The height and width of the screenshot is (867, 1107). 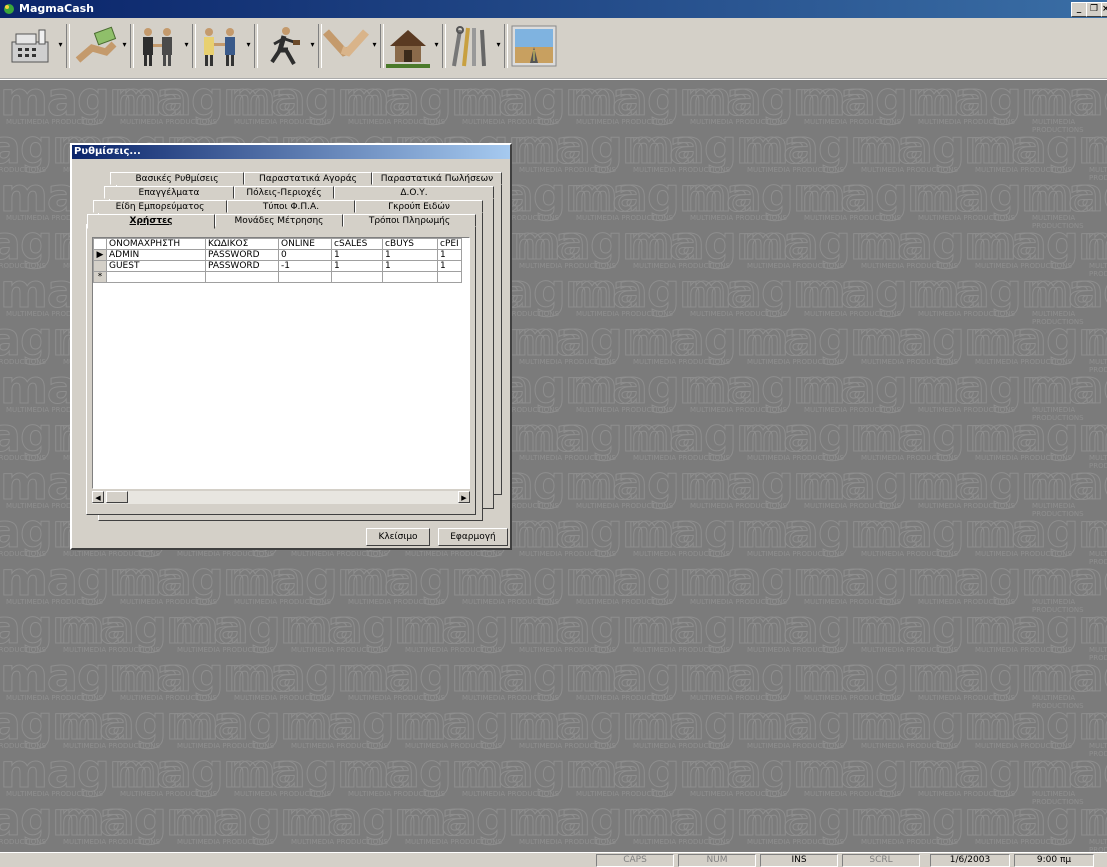 What do you see at coordinates (305, 244) in the screenshot?
I see `column-header-online: ONLINE` at bounding box center [305, 244].